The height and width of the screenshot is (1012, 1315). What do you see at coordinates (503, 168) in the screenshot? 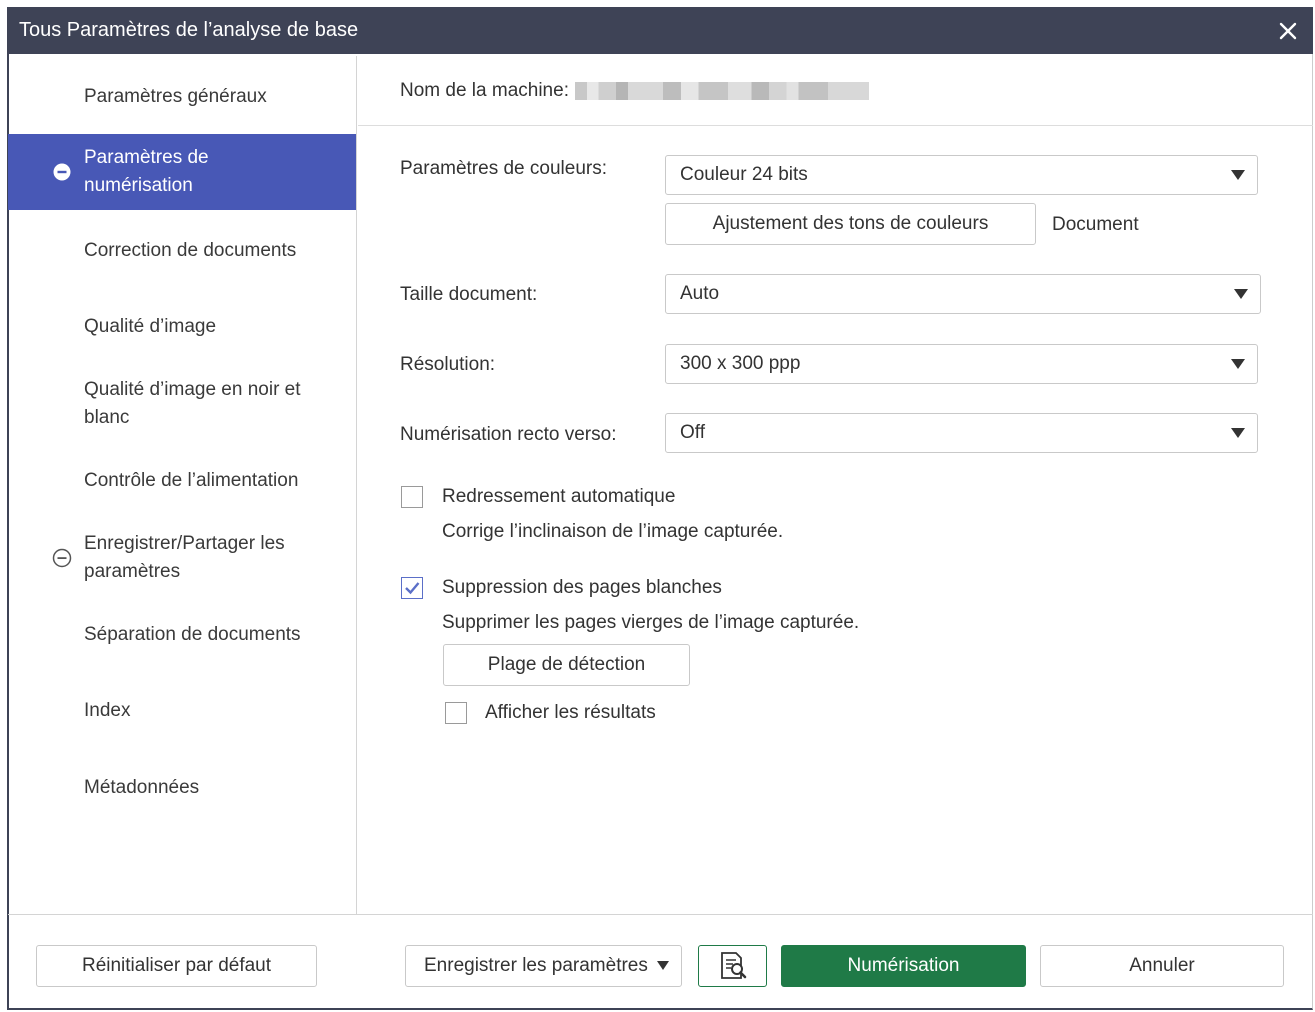
I see `color-settings-label: Paramètres de couleurs:` at bounding box center [503, 168].